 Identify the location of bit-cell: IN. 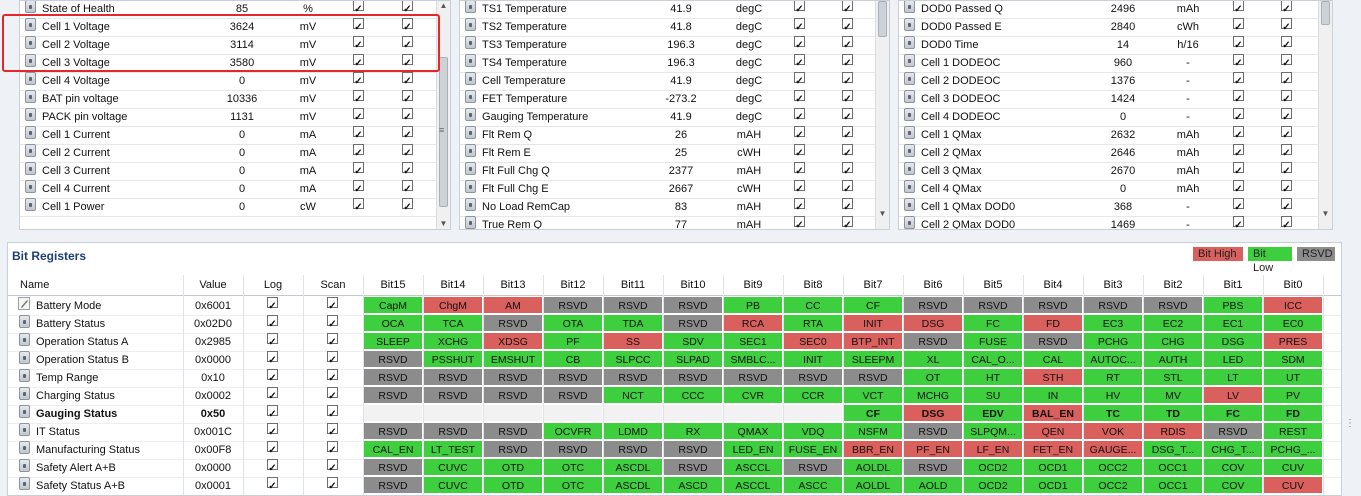
(1053, 395).